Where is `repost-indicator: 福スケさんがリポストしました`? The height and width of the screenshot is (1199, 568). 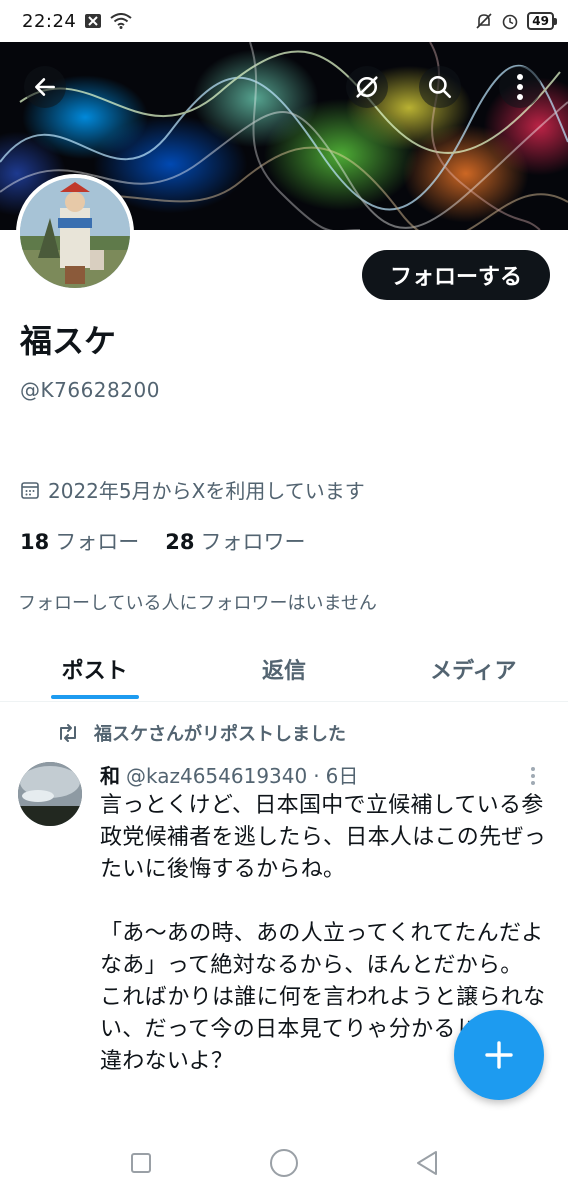 repost-indicator: 福スケさんがリポストしました is located at coordinates (201, 733).